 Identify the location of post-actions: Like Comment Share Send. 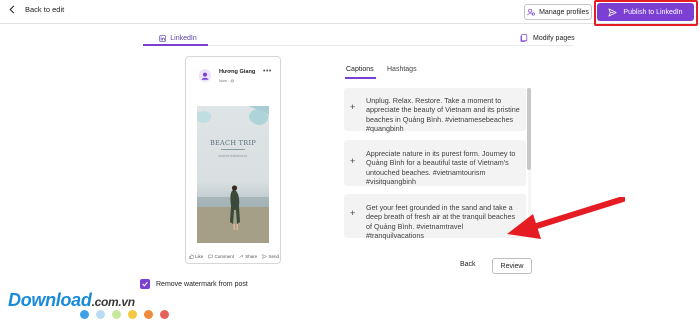
(234, 256).